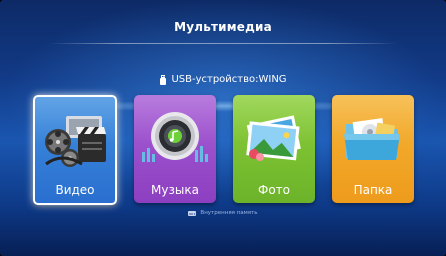 The width and height of the screenshot is (446, 256). I want to click on film-reel-clapper-icon, so click(75, 141).